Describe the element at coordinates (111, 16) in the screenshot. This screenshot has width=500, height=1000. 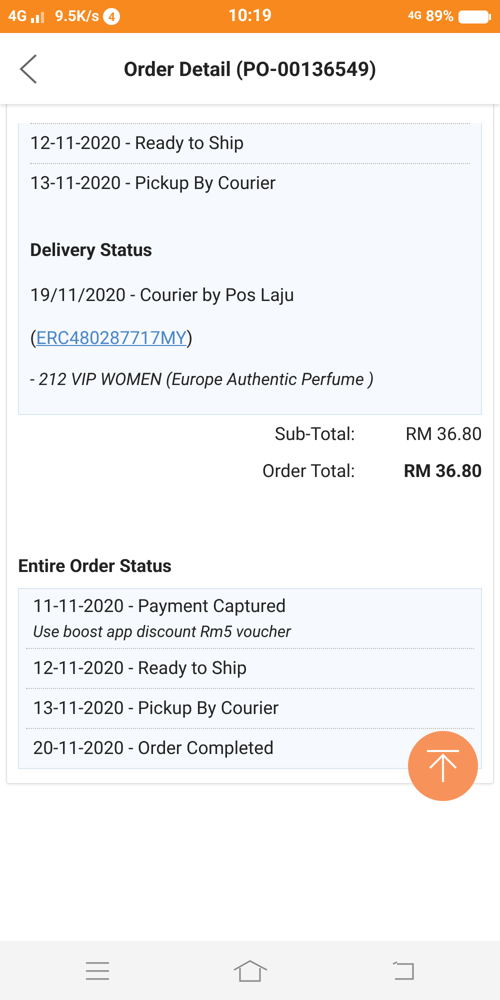
I see `notification-badge: 4` at that location.